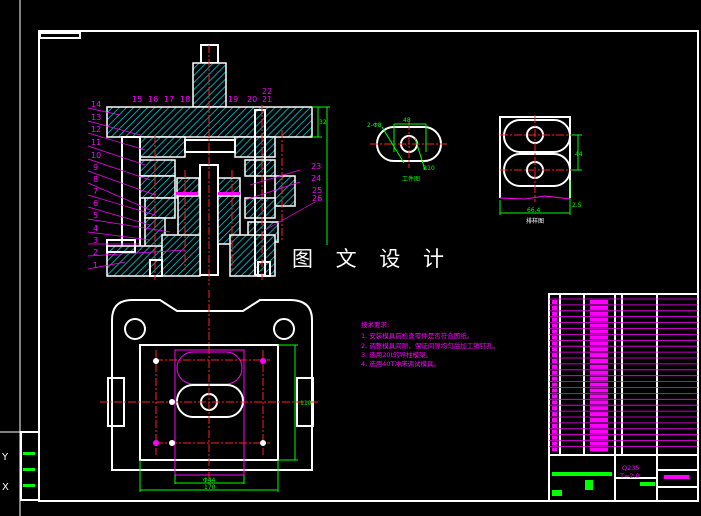 Image resolution: width=701 pixels, height=516 pixels. Describe the element at coordinates (372, 259) in the screenshot. I see `watermark: 图 文 设 计` at that location.